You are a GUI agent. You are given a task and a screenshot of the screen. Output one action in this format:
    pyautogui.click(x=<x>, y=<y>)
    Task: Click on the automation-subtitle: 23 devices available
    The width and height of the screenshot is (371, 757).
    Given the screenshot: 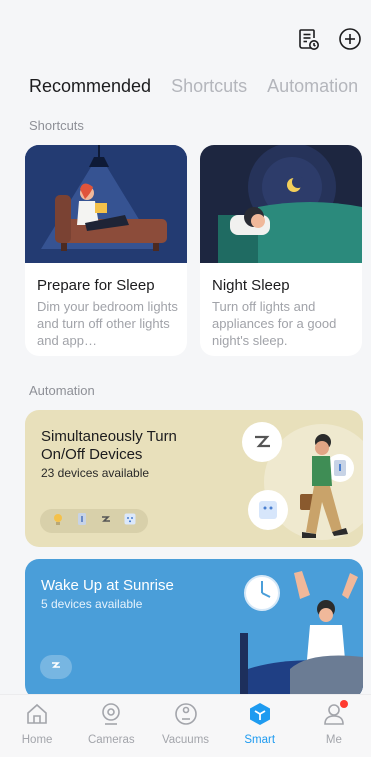 What is the action you would take?
    pyautogui.click(x=95, y=473)
    